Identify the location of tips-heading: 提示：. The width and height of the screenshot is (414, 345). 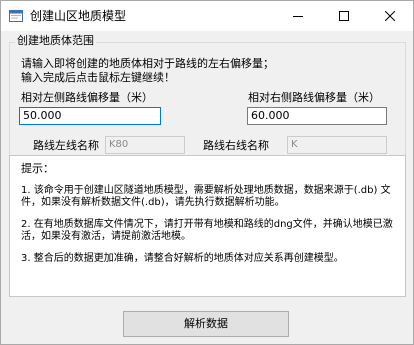
(37, 168).